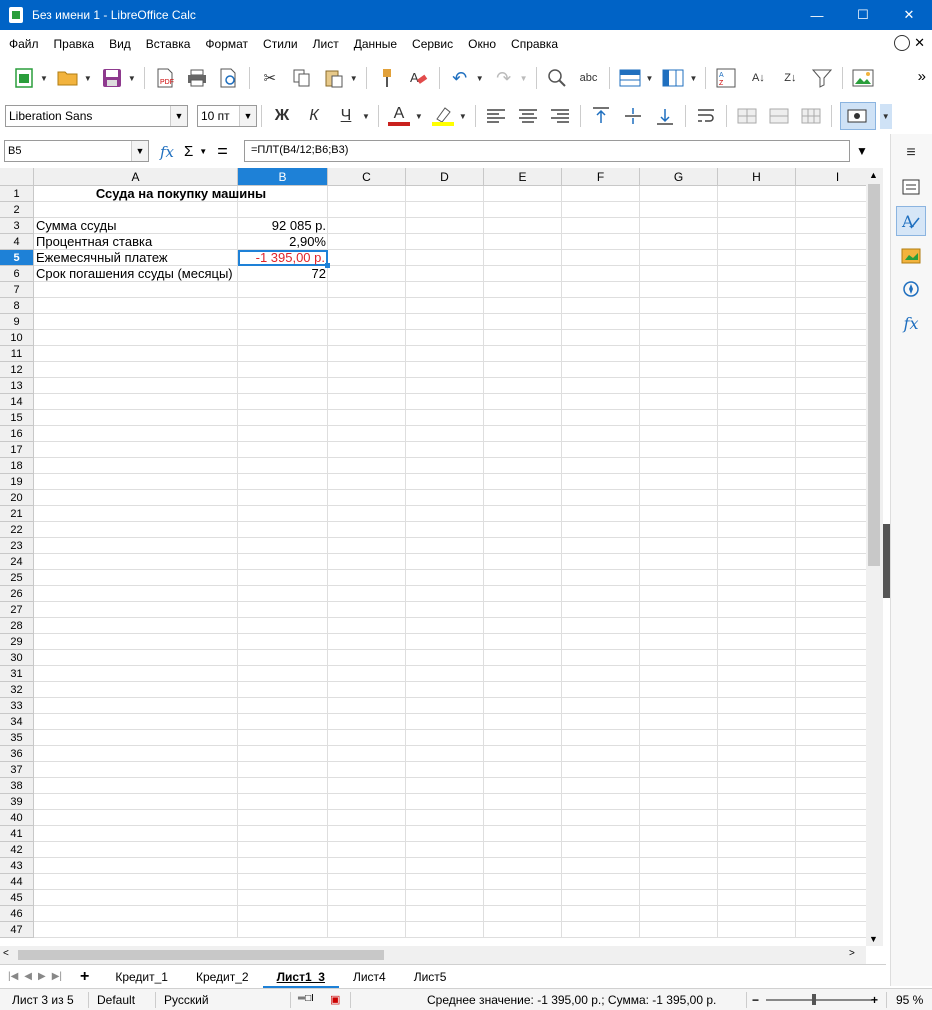 Image resolution: width=932 pixels, height=1010 pixels. Describe the element at coordinates (17, 834) in the screenshot. I see `row-header: 41` at that location.